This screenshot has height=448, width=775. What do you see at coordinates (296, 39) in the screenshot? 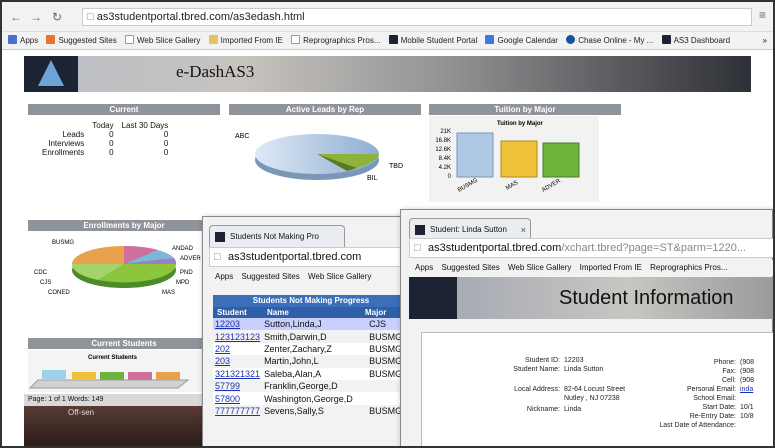
I see `page-icon` at bounding box center [296, 39].